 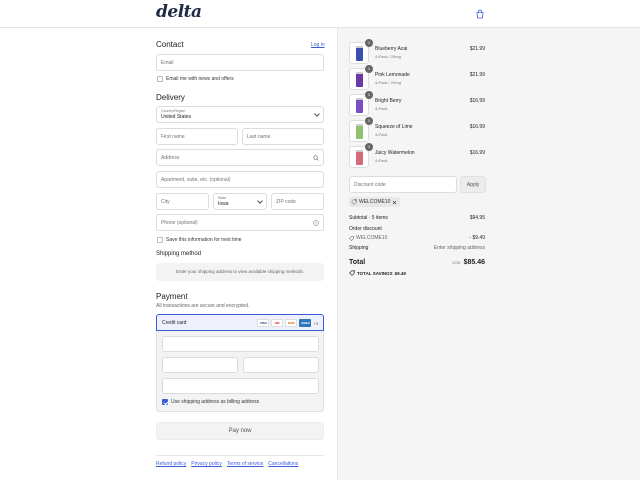 What do you see at coordinates (223, 204) in the screenshot?
I see `state-value: Iowa` at bounding box center [223, 204].